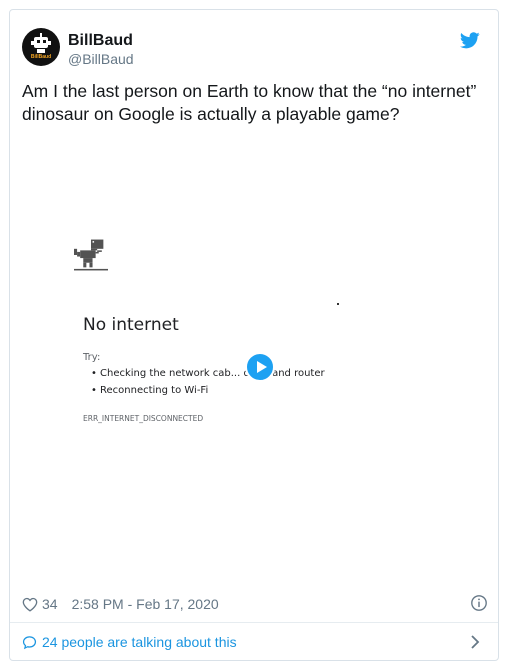  I want to click on avatar: BillBaud, so click(41, 47).